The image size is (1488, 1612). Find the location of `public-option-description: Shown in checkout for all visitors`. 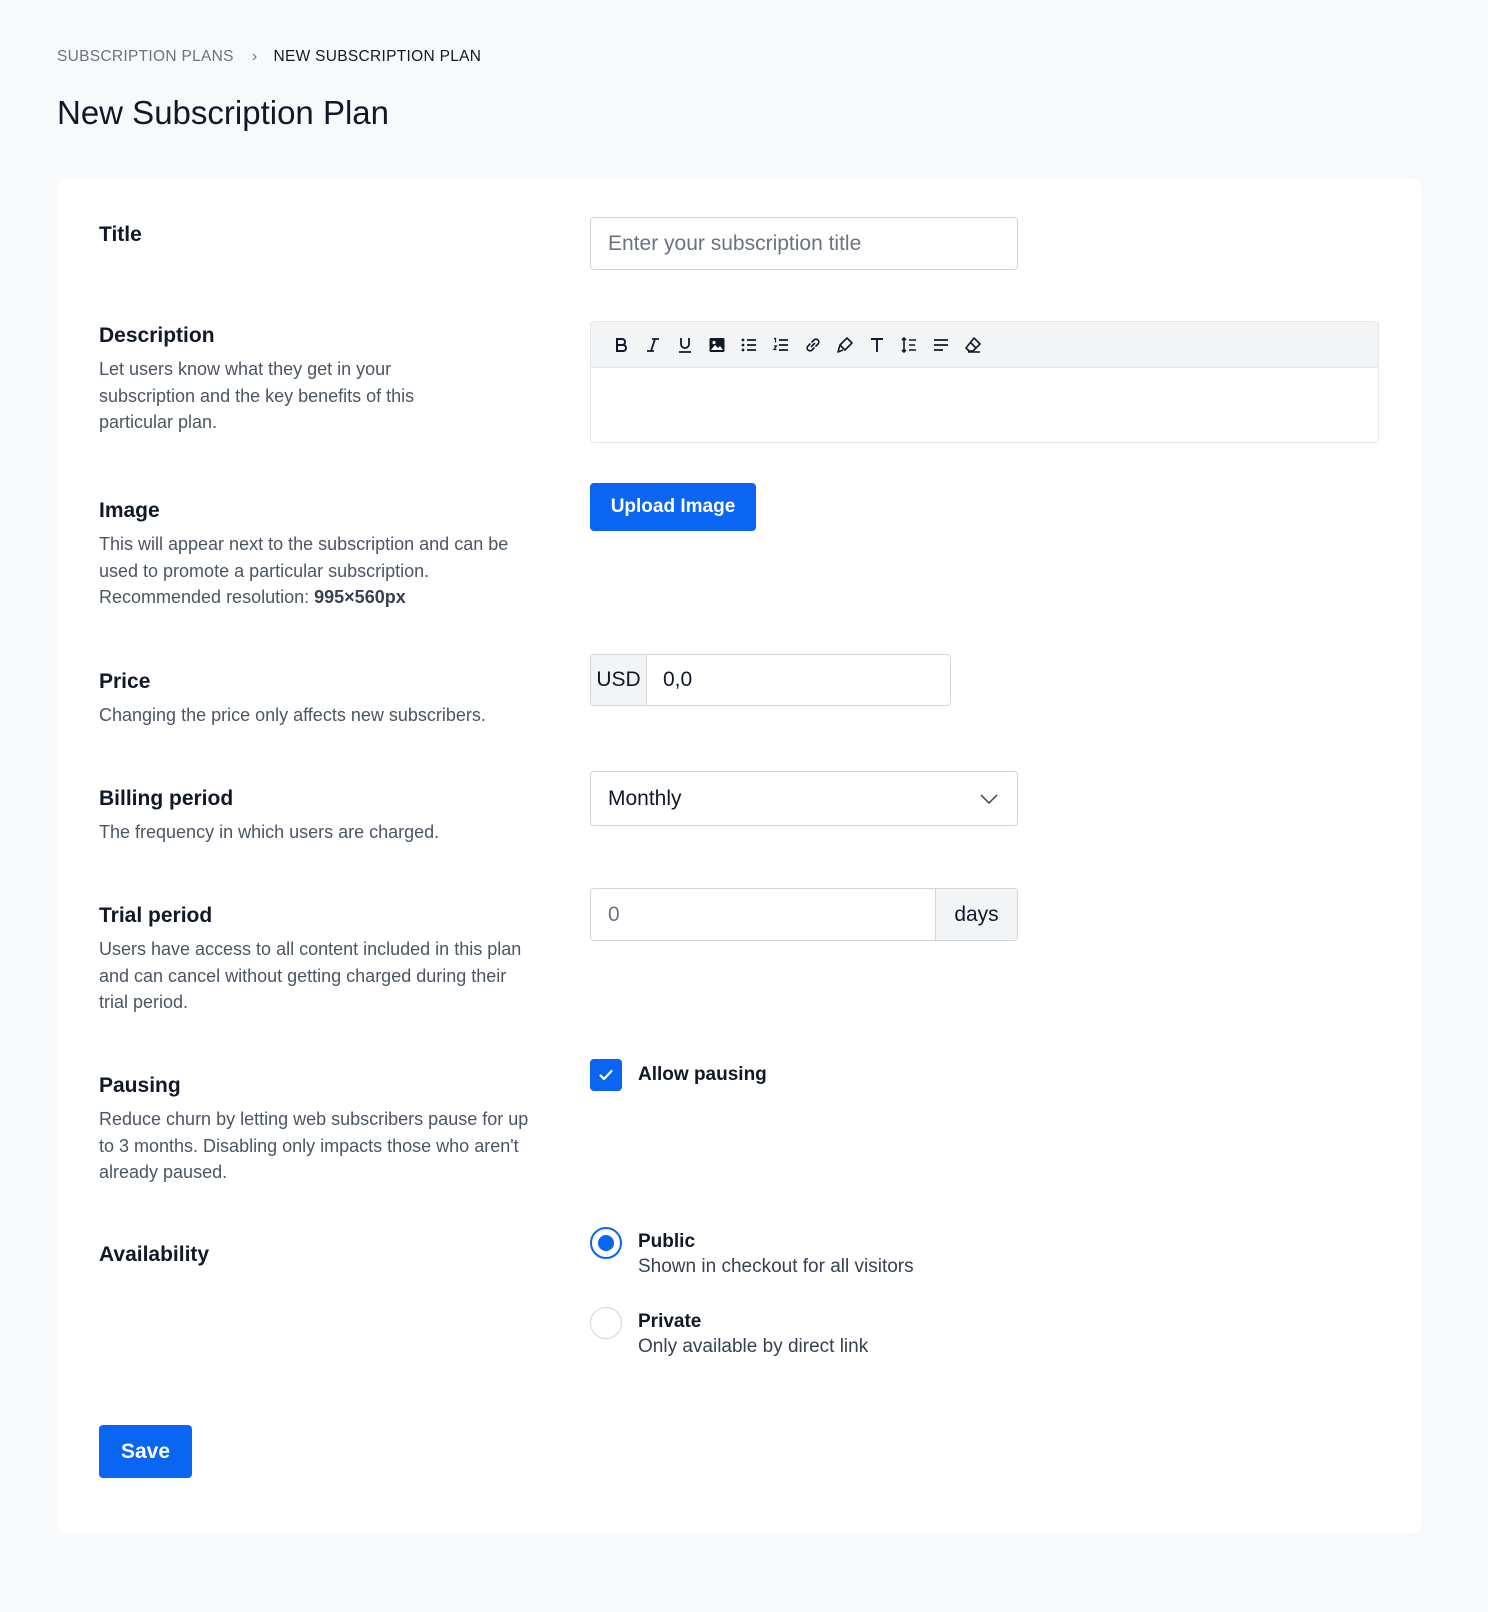

public-option-description: Shown in checkout for all visitors is located at coordinates (776, 1266).